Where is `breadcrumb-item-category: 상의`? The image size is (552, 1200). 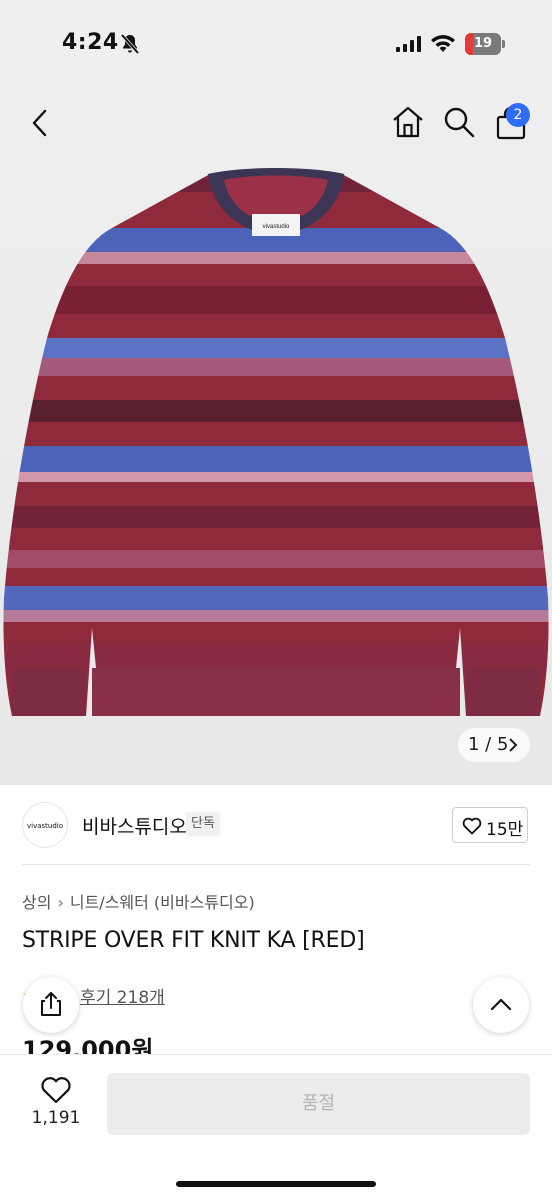
breadcrumb-item-category: 상의 is located at coordinates (36, 902).